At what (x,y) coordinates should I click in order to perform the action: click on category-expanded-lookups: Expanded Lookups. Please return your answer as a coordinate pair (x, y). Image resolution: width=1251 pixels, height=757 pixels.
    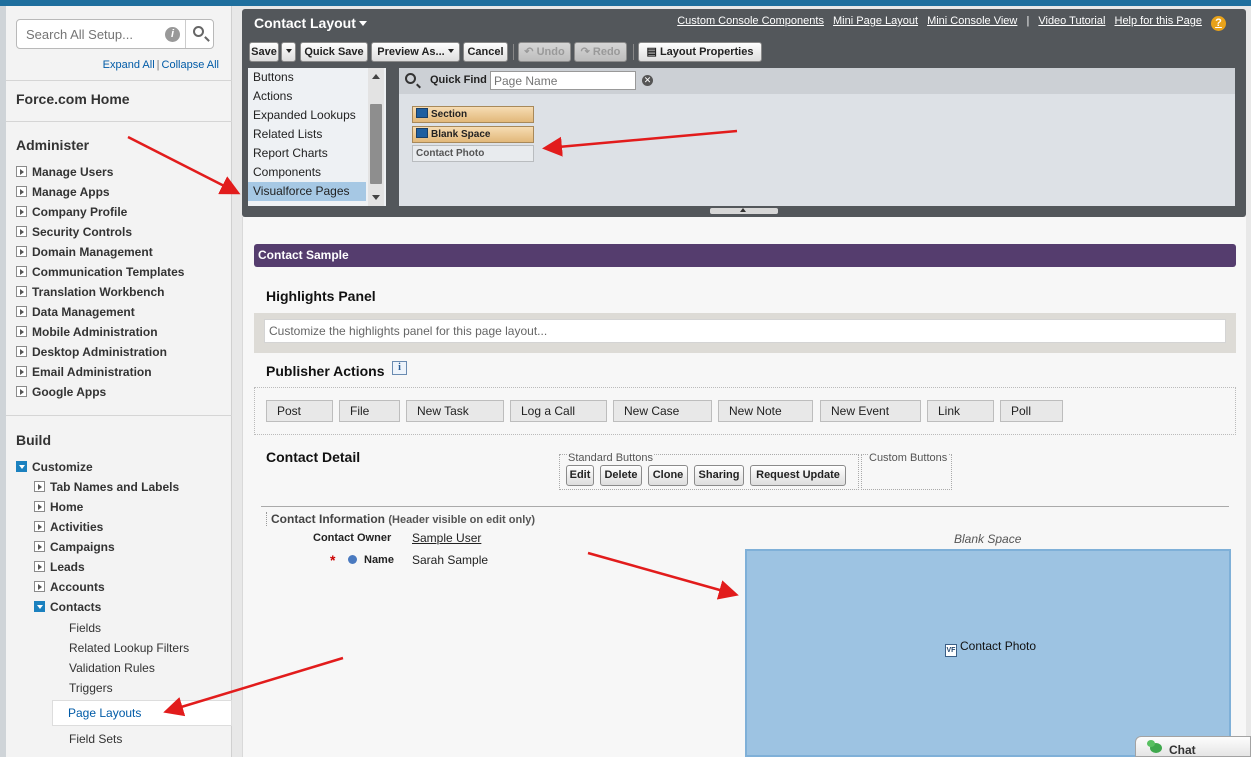
    Looking at the image, I should click on (307, 115).